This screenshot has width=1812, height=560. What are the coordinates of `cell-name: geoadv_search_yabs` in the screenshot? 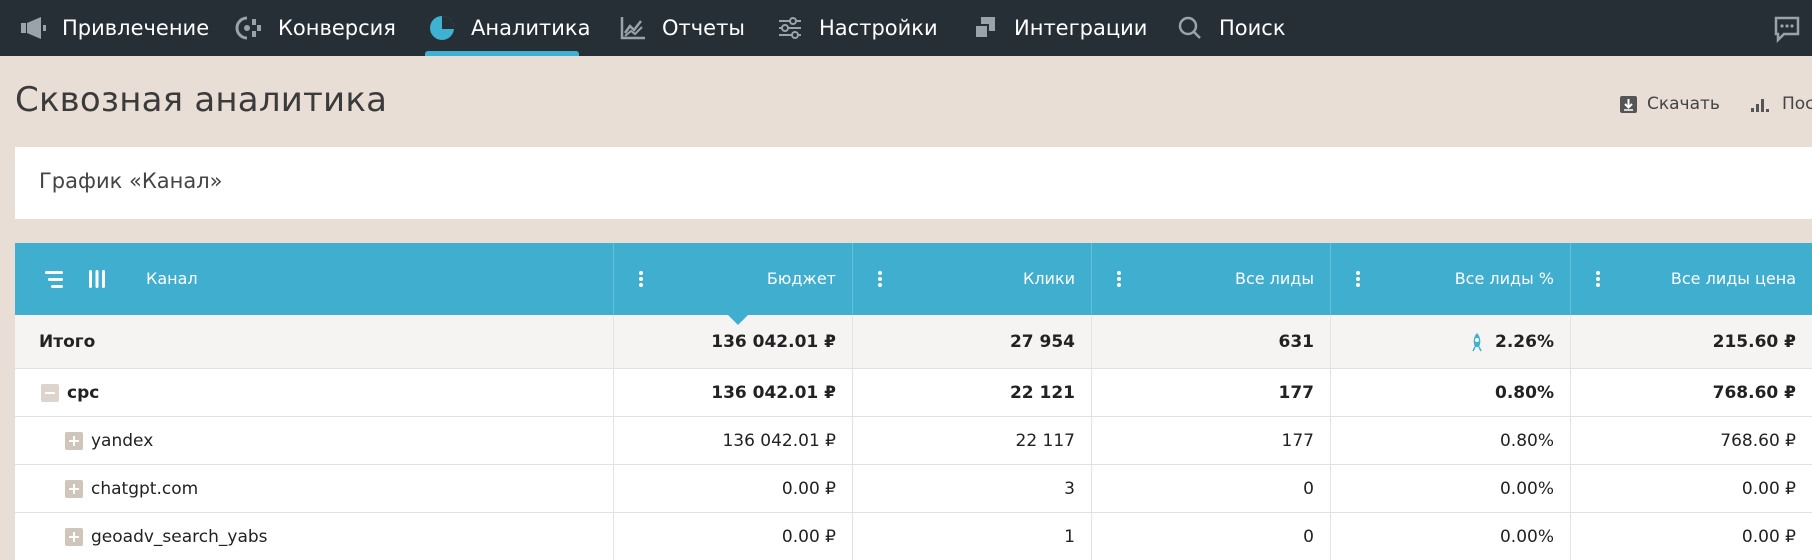 It's located at (314, 536).